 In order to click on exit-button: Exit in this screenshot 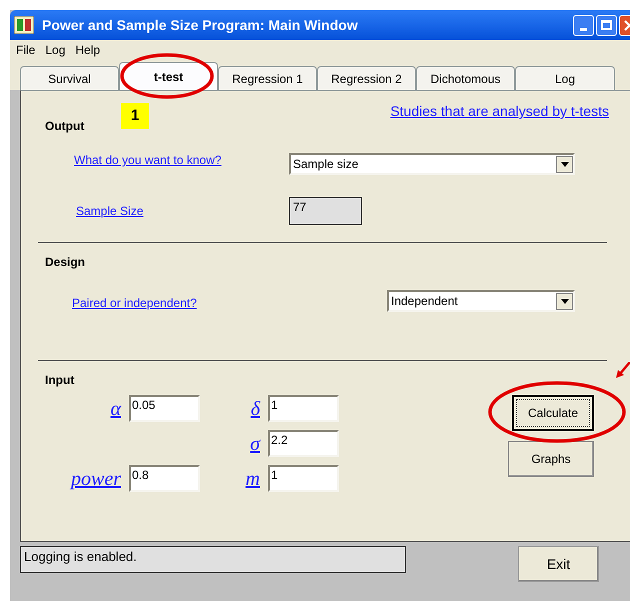, I will do `click(558, 564)`.